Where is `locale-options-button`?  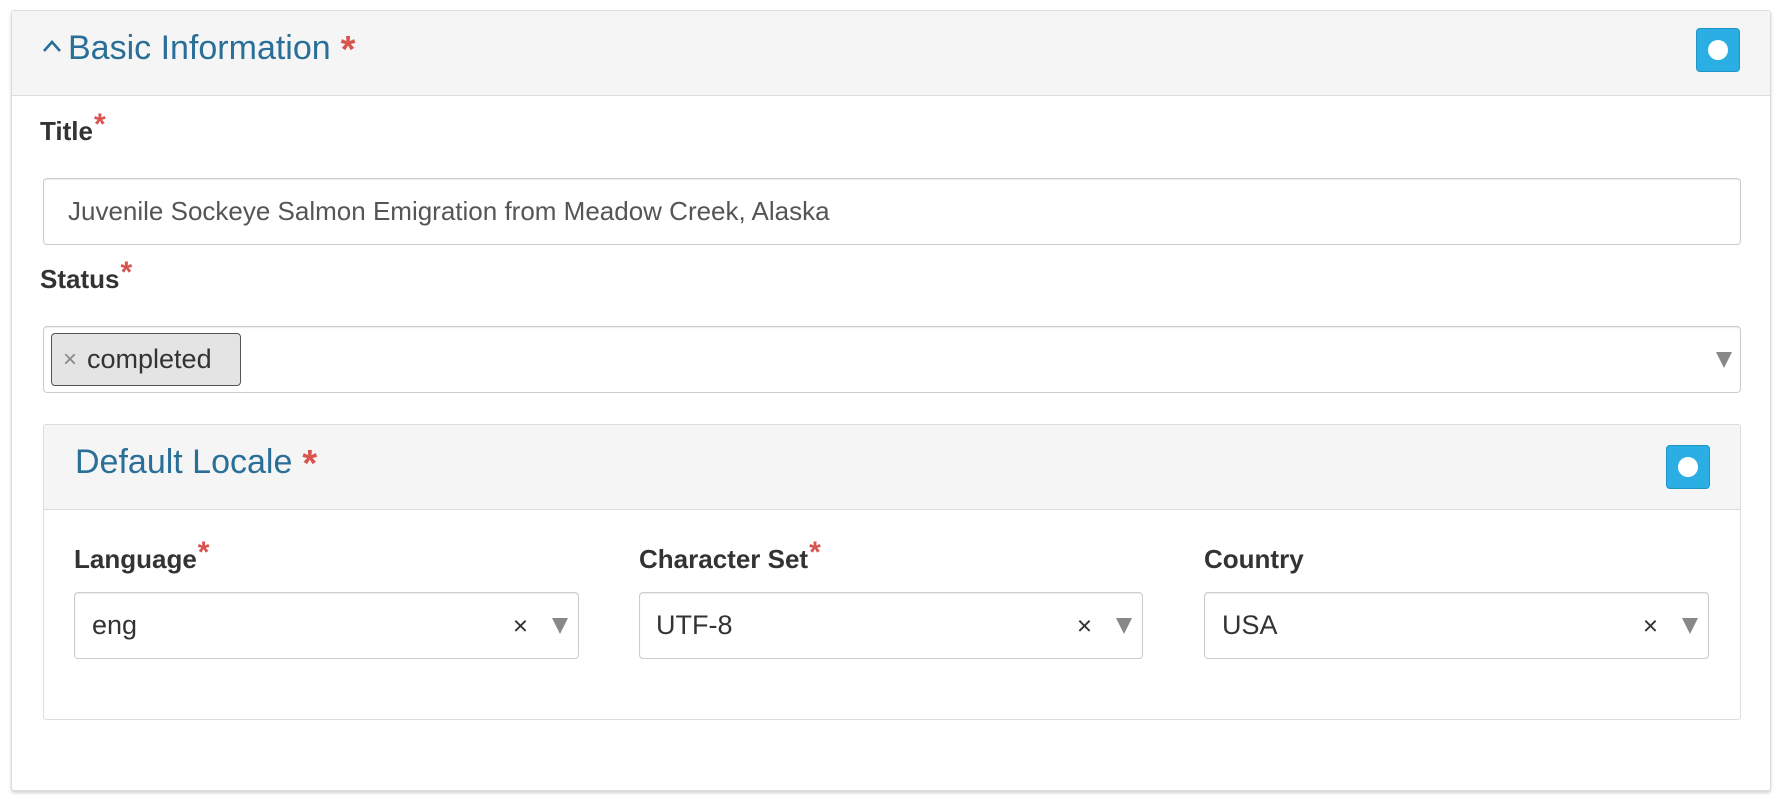 locale-options-button is located at coordinates (1688, 467).